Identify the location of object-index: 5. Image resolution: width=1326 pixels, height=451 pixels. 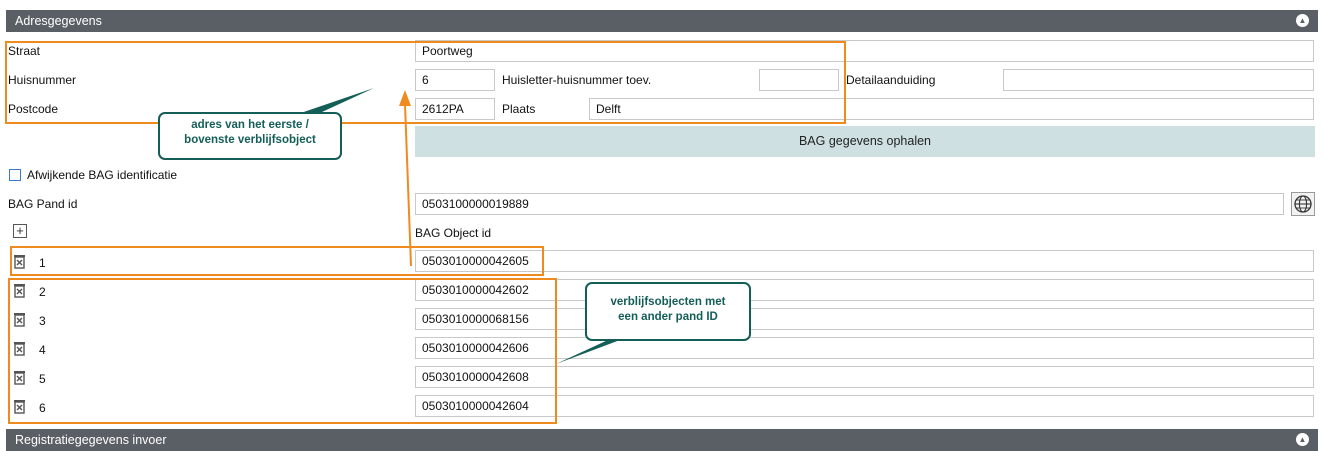
(42, 379).